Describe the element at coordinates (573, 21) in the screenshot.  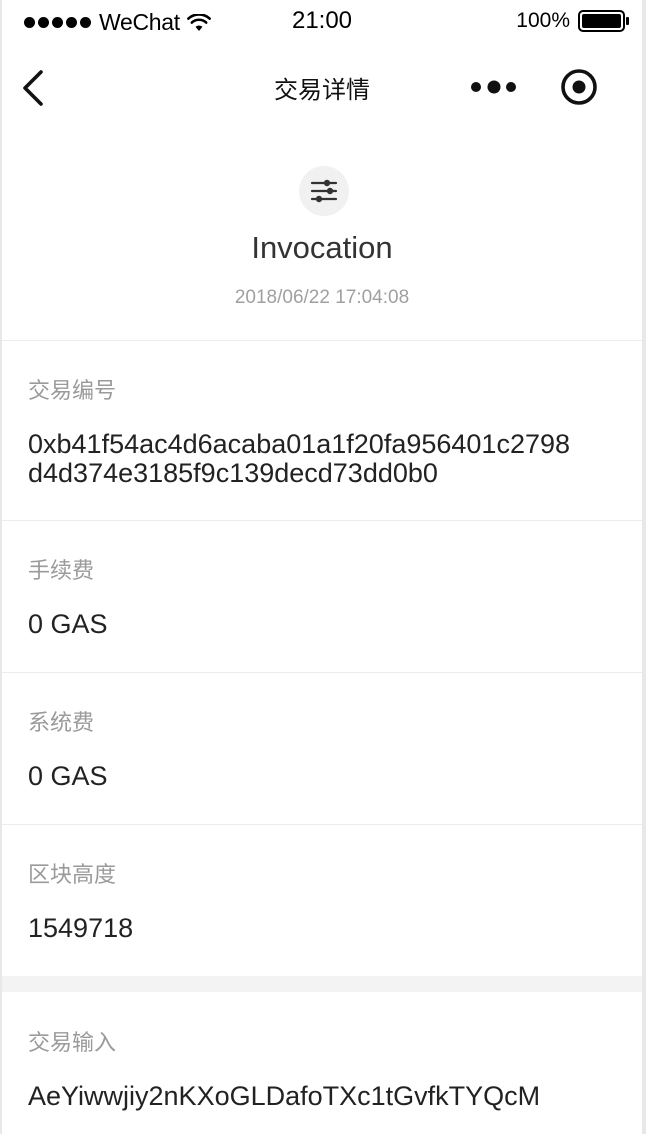
I see `status-right: 100%` at that location.